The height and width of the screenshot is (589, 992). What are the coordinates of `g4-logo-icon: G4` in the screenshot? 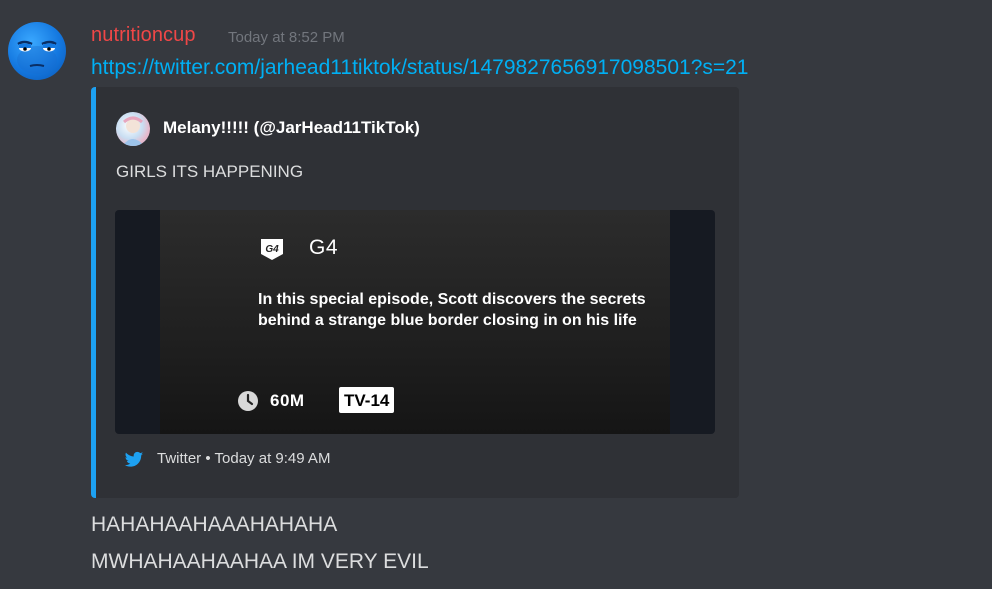 It's located at (272, 249).